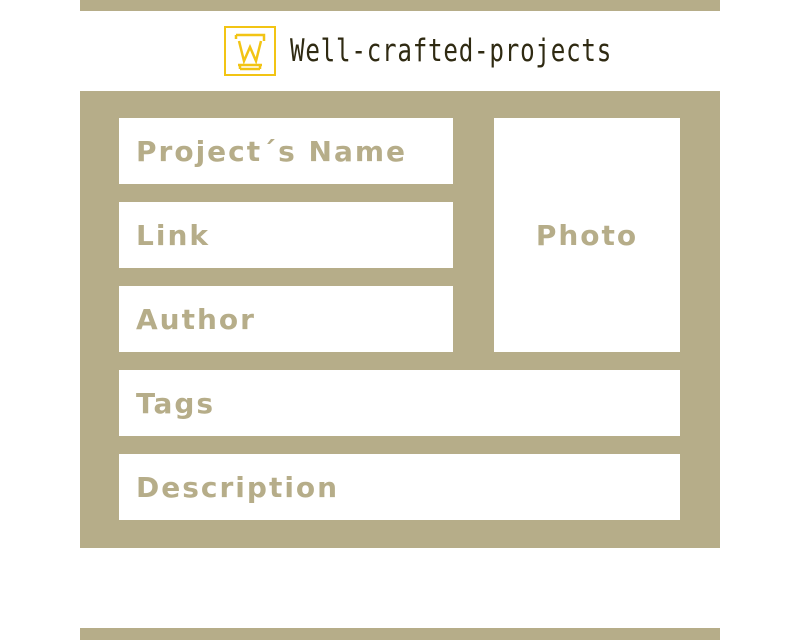  I want to click on project-name-field: Project´s Name, so click(286, 151).